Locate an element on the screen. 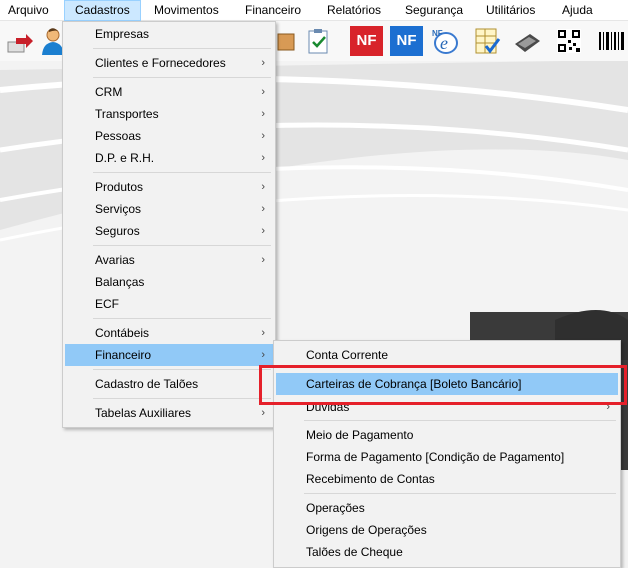  menu-item-operacoes: Operações is located at coordinates (447, 508).